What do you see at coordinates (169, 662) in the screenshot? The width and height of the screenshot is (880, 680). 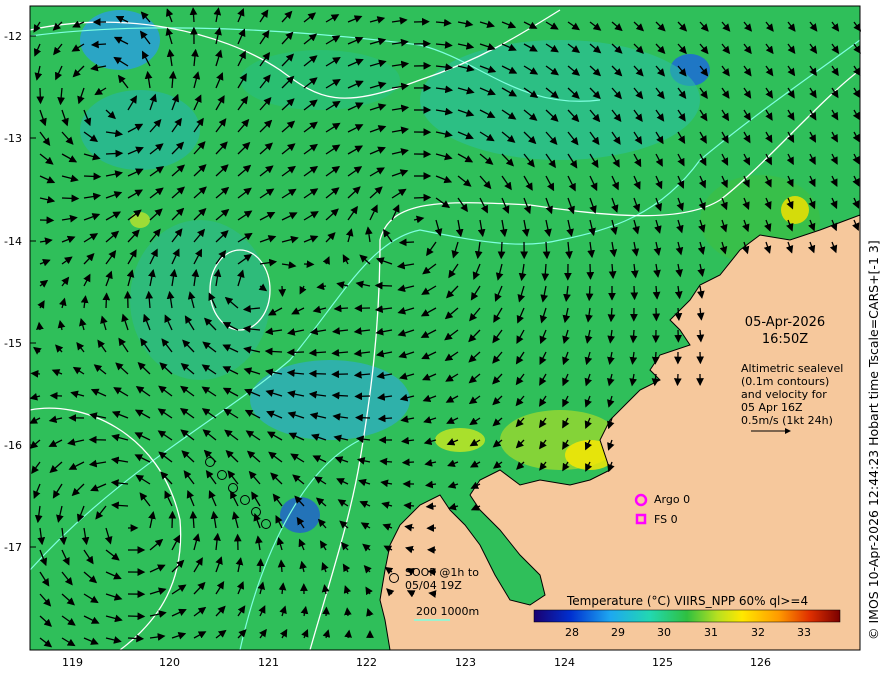 I see `lon-tick: 120` at bounding box center [169, 662].